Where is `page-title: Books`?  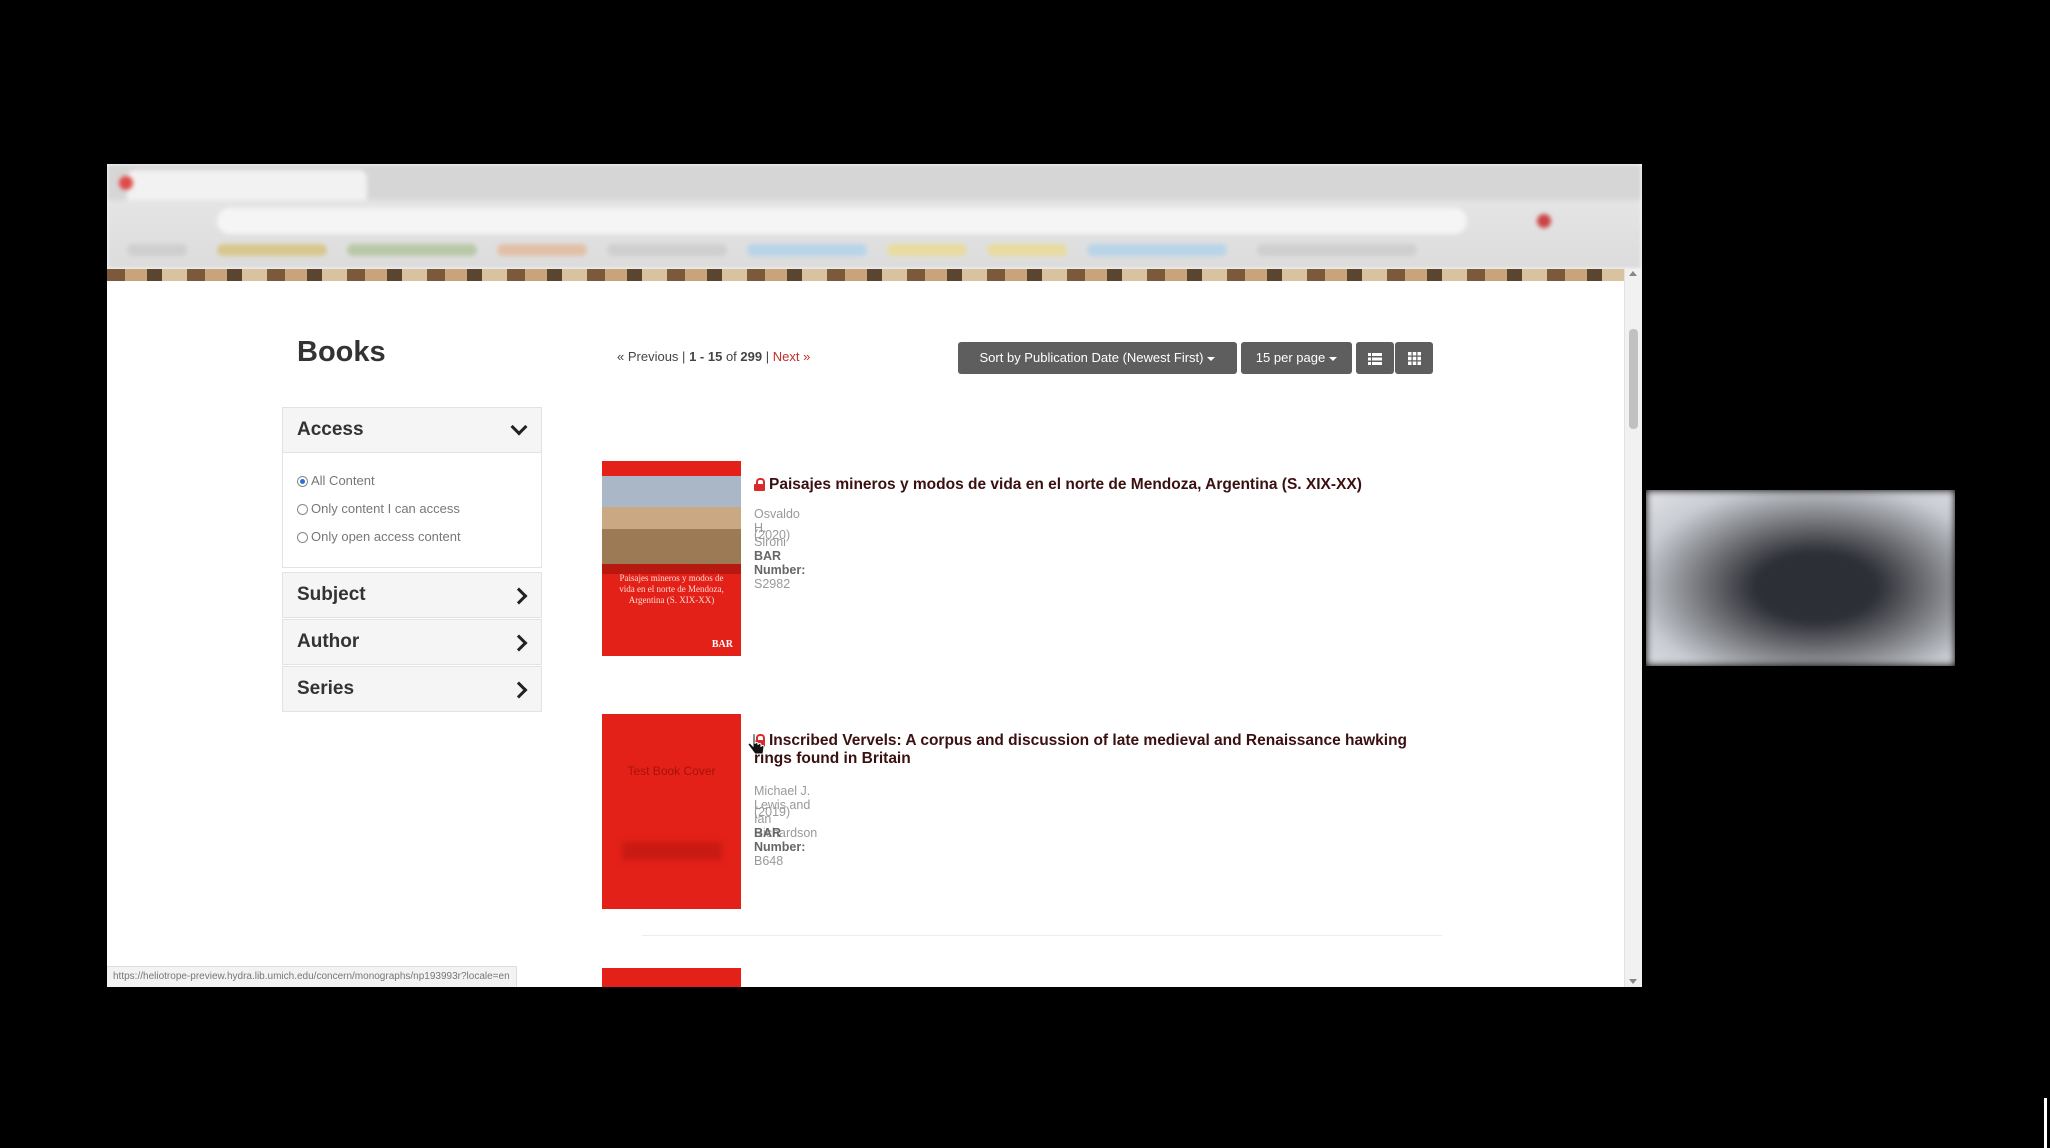 page-title: Books is located at coordinates (341, 352).